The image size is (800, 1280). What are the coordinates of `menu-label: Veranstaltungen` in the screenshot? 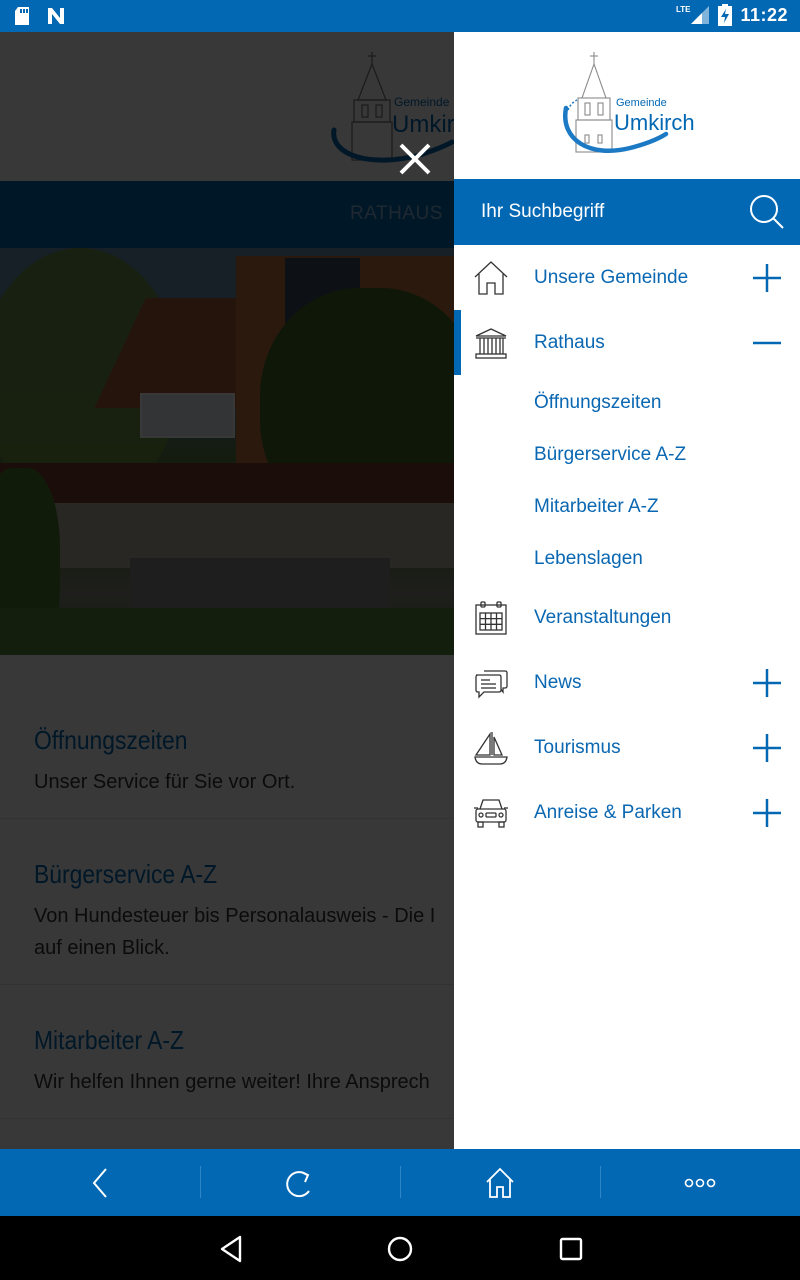 It's located at (603, 617).